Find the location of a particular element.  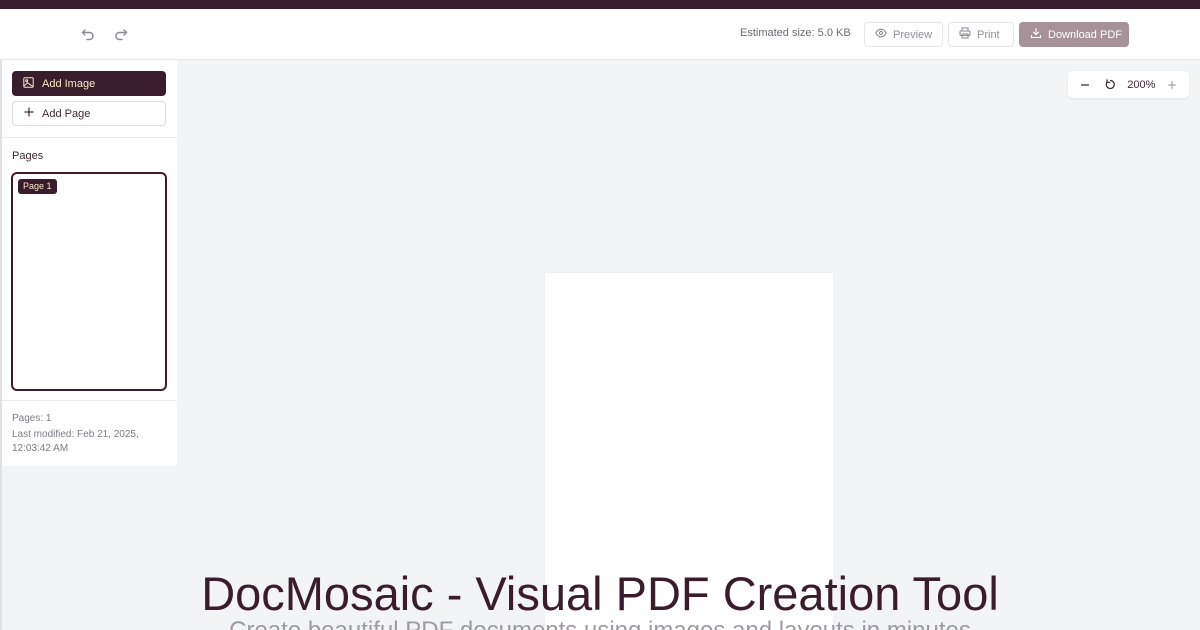

estimated-size: Estimated size: 5.0 KB is located at coordinates (795, 33).